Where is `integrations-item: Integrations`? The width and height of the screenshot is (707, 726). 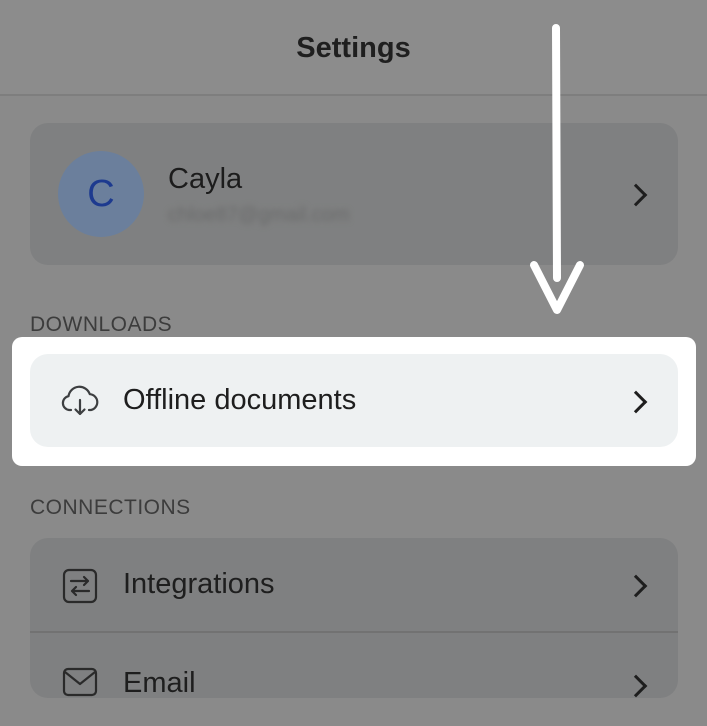 integrations-item: Integrations is located at coordinates (354, 584).